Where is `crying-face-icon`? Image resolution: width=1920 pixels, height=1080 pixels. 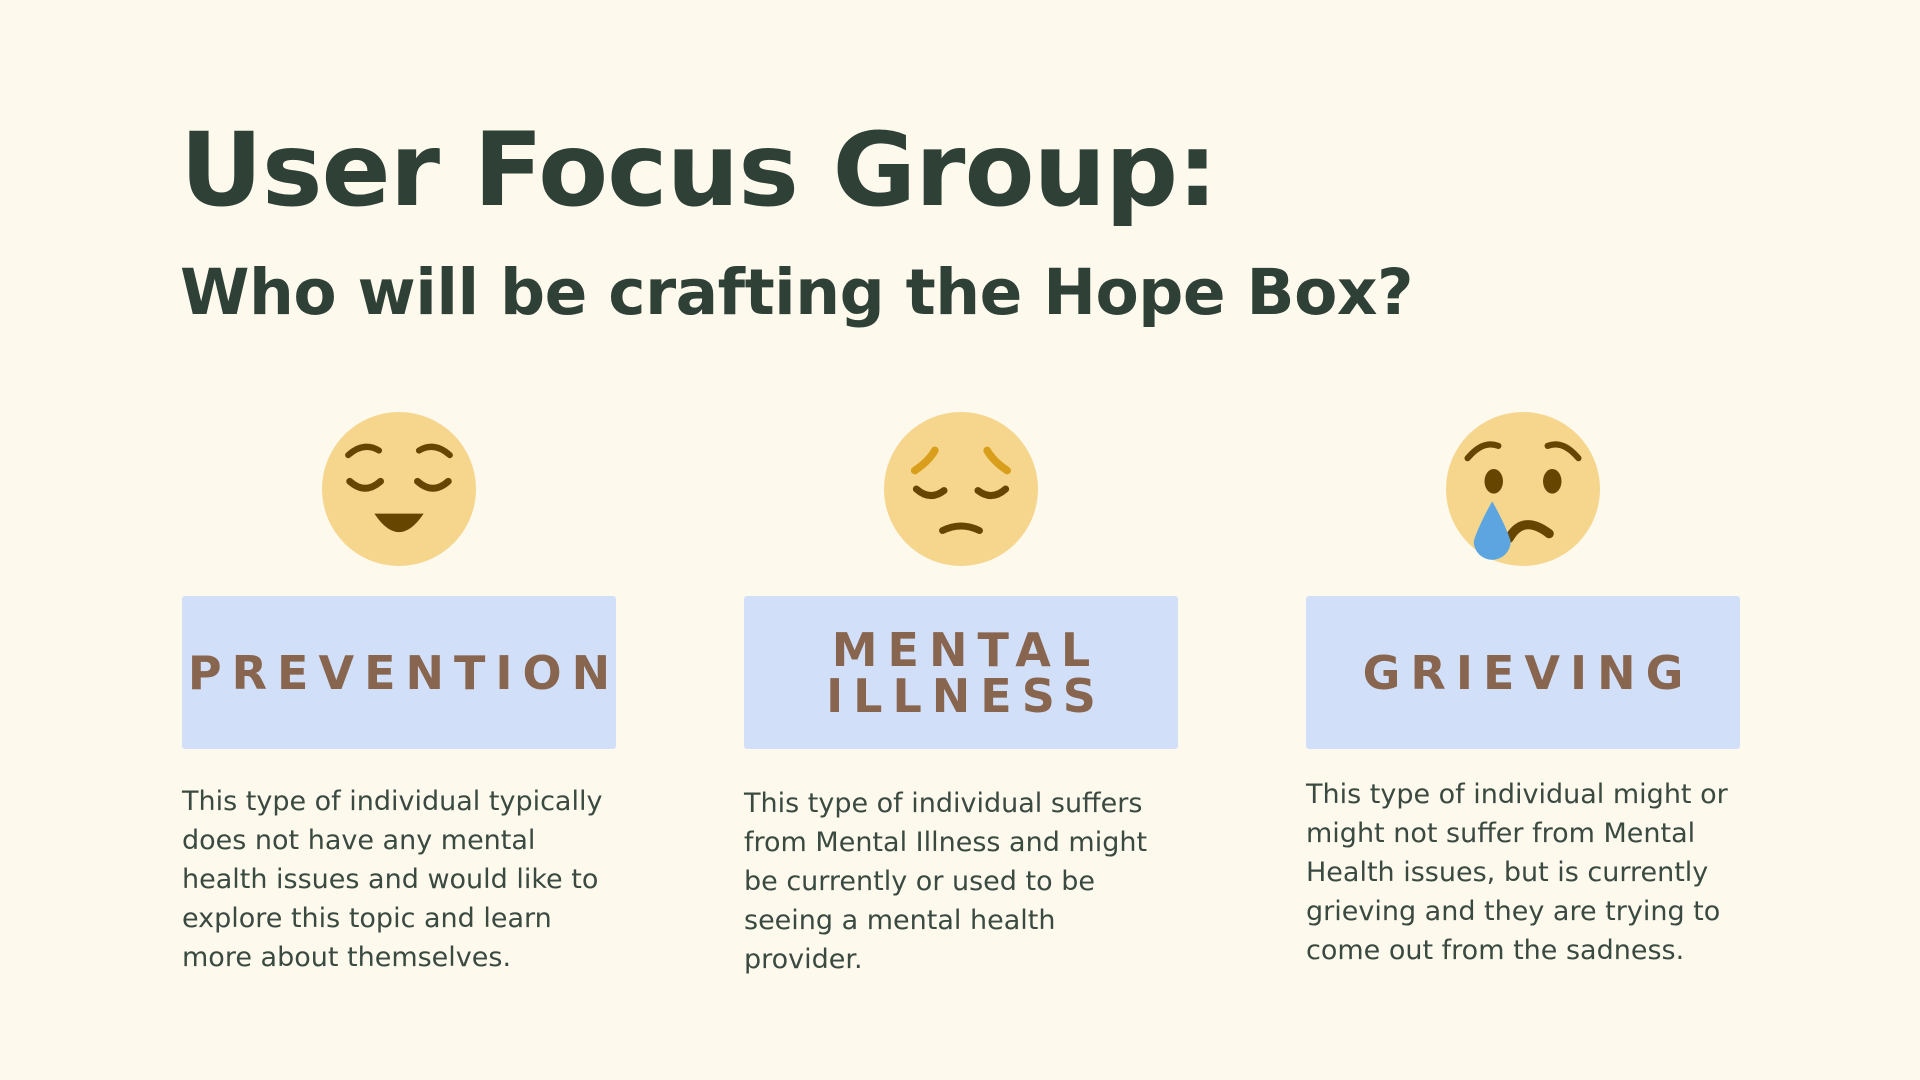 crying-face-icon is located at coordinates (1523, 489).